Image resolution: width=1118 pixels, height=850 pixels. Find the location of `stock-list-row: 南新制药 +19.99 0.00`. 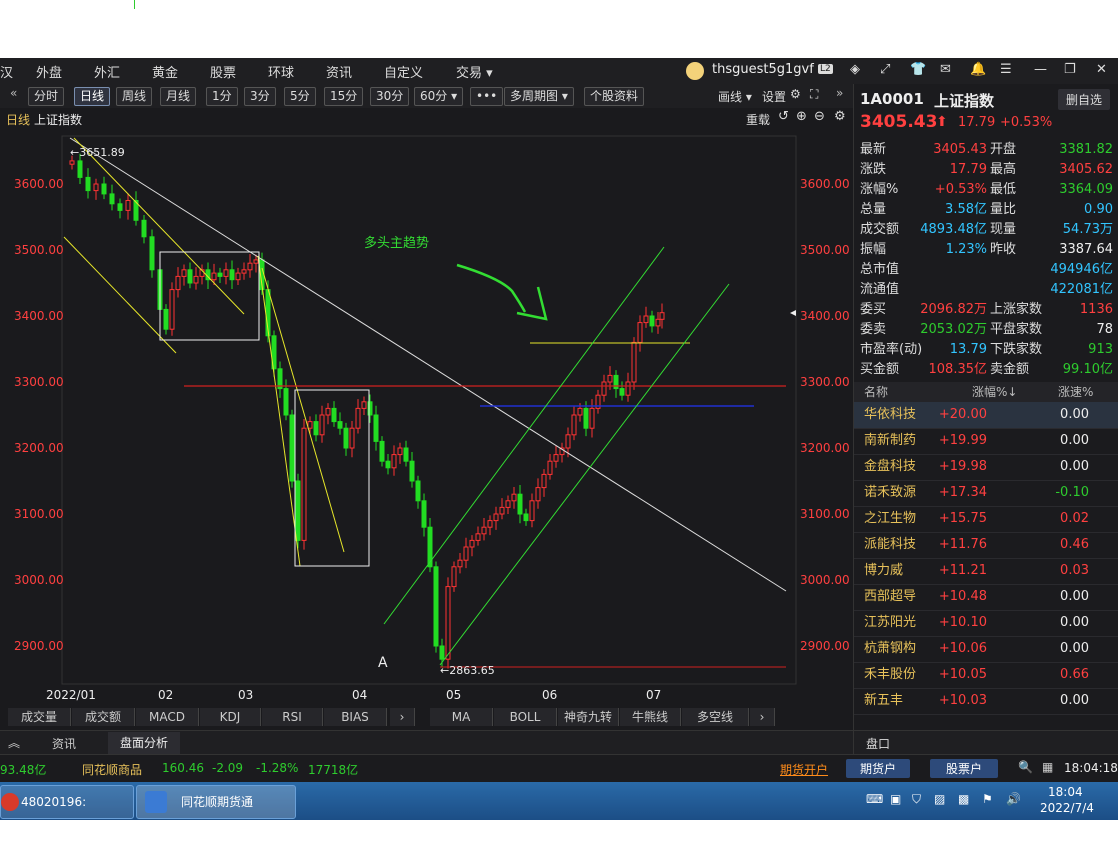

stock-list-row: 南新制药 +19.99 0.00 is located at coordinates (986, 441).